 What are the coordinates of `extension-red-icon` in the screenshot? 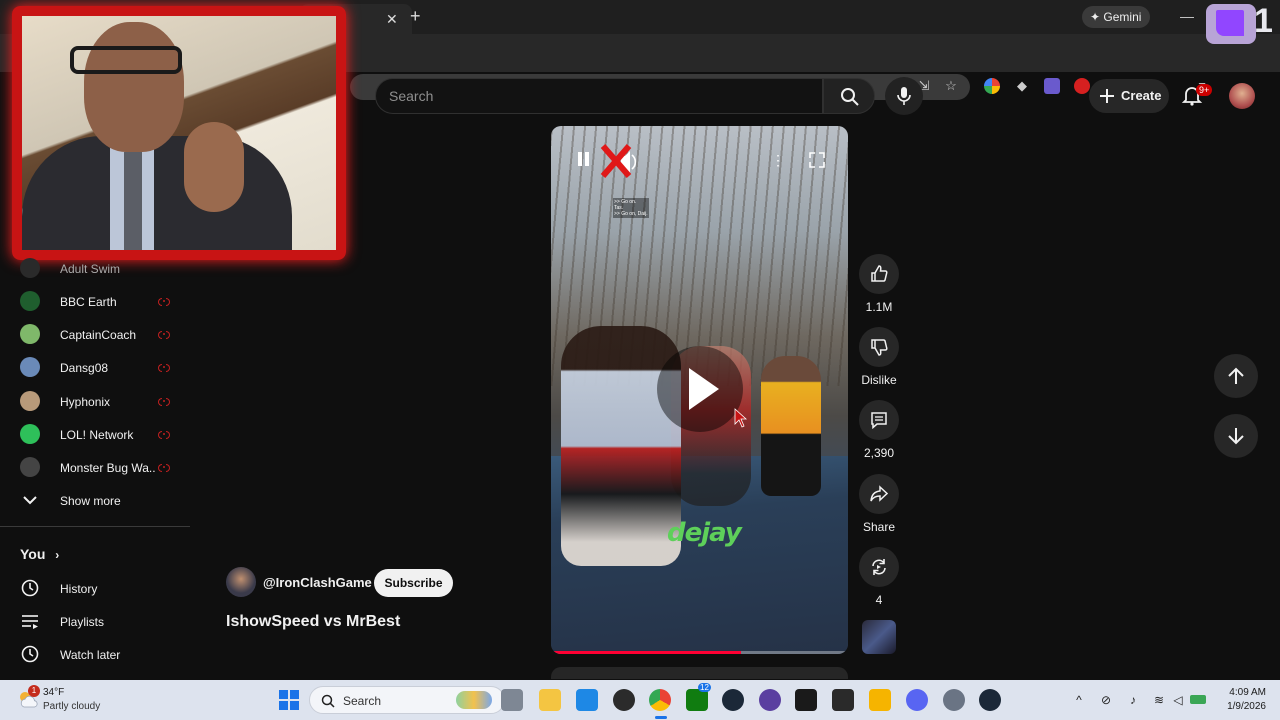 It's located at (1082, 86).